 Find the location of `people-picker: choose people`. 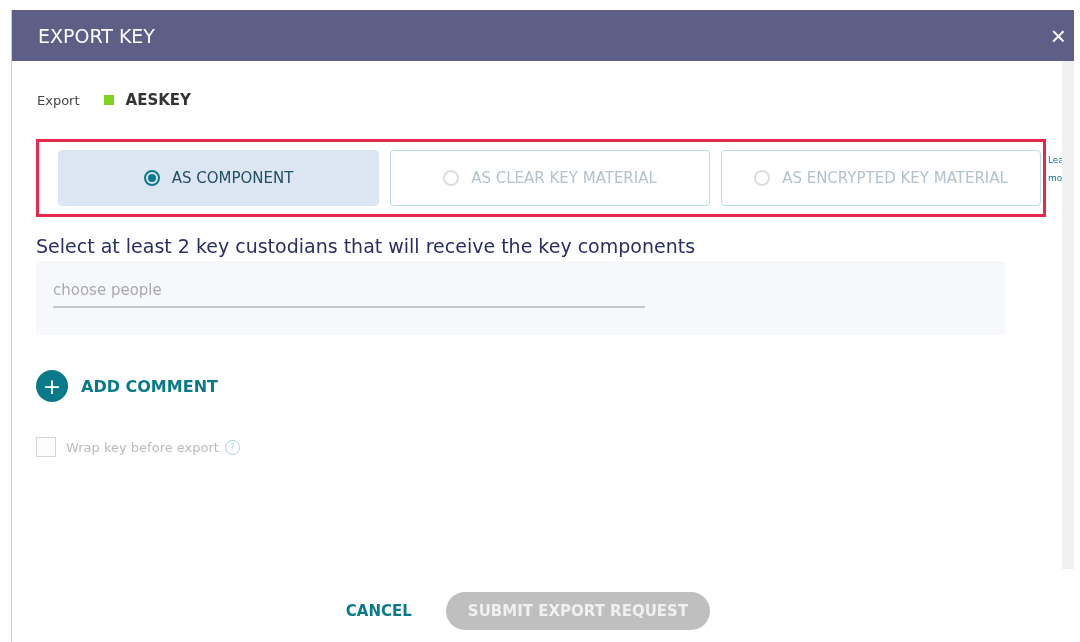

people-picker: choose people is located at coordinates (520, 298).